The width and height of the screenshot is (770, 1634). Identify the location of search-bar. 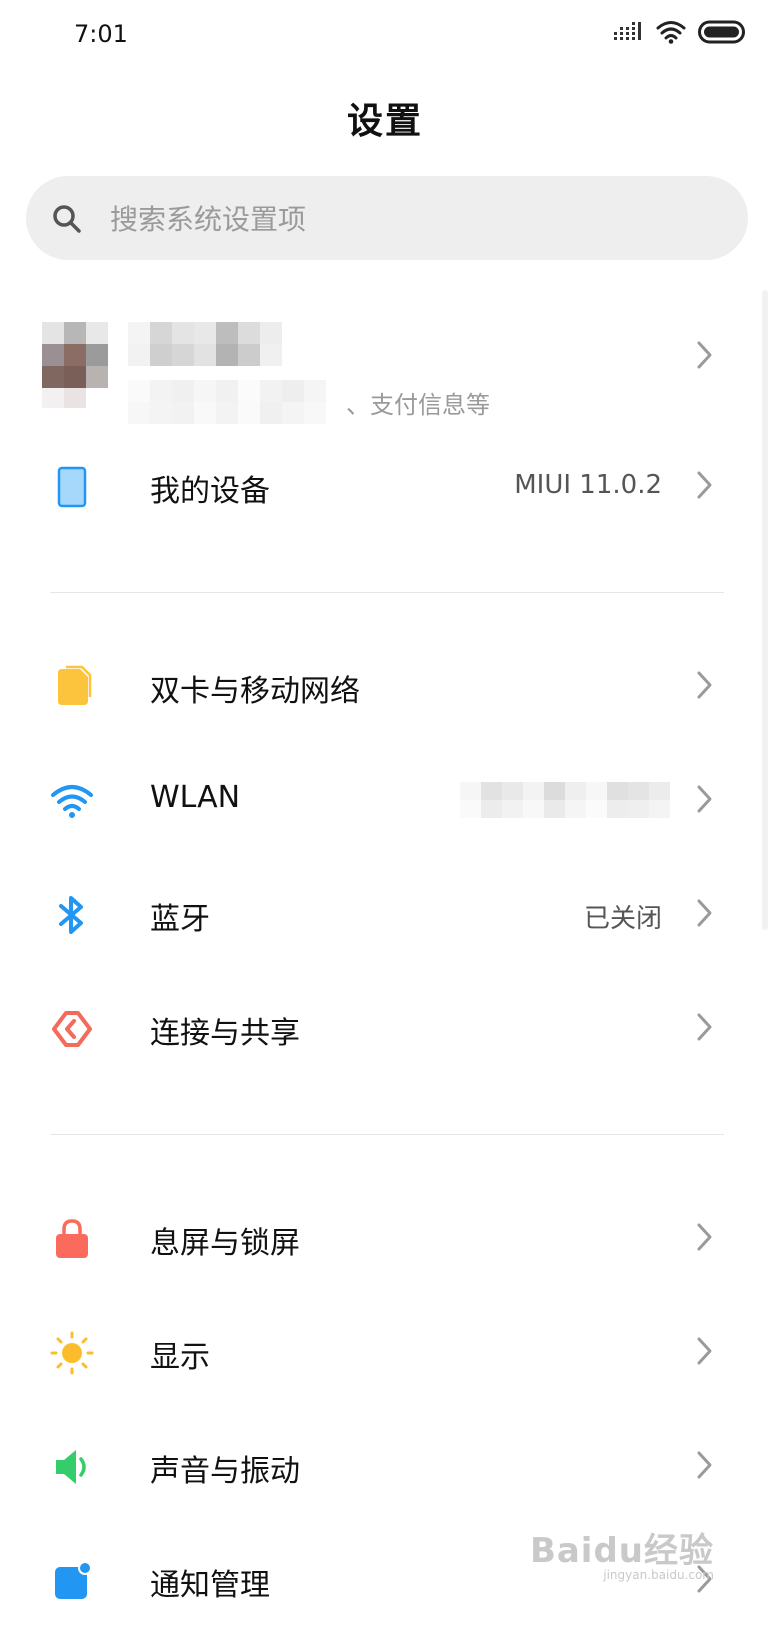
(387, 218).